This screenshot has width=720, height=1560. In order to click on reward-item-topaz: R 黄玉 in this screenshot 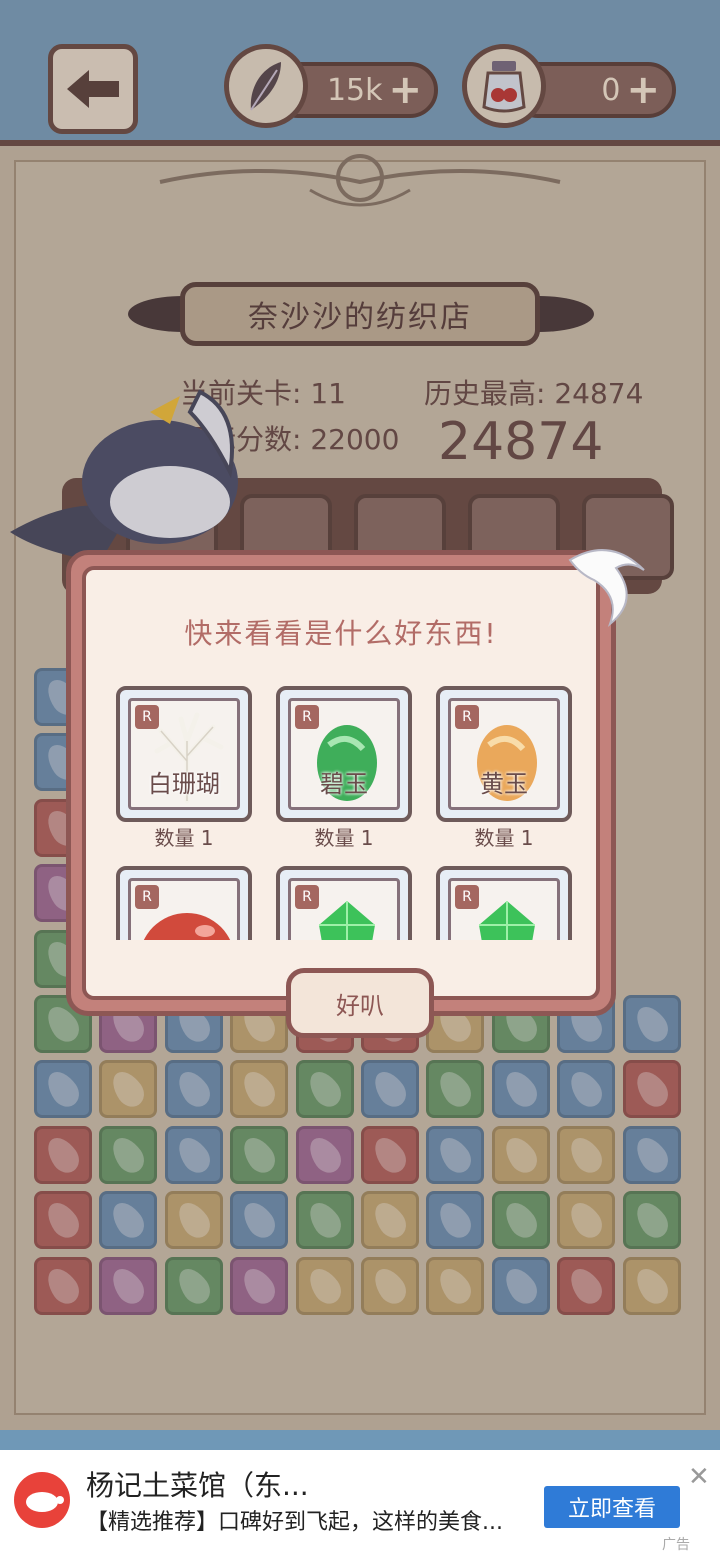, I will do `click(504, 754)`.